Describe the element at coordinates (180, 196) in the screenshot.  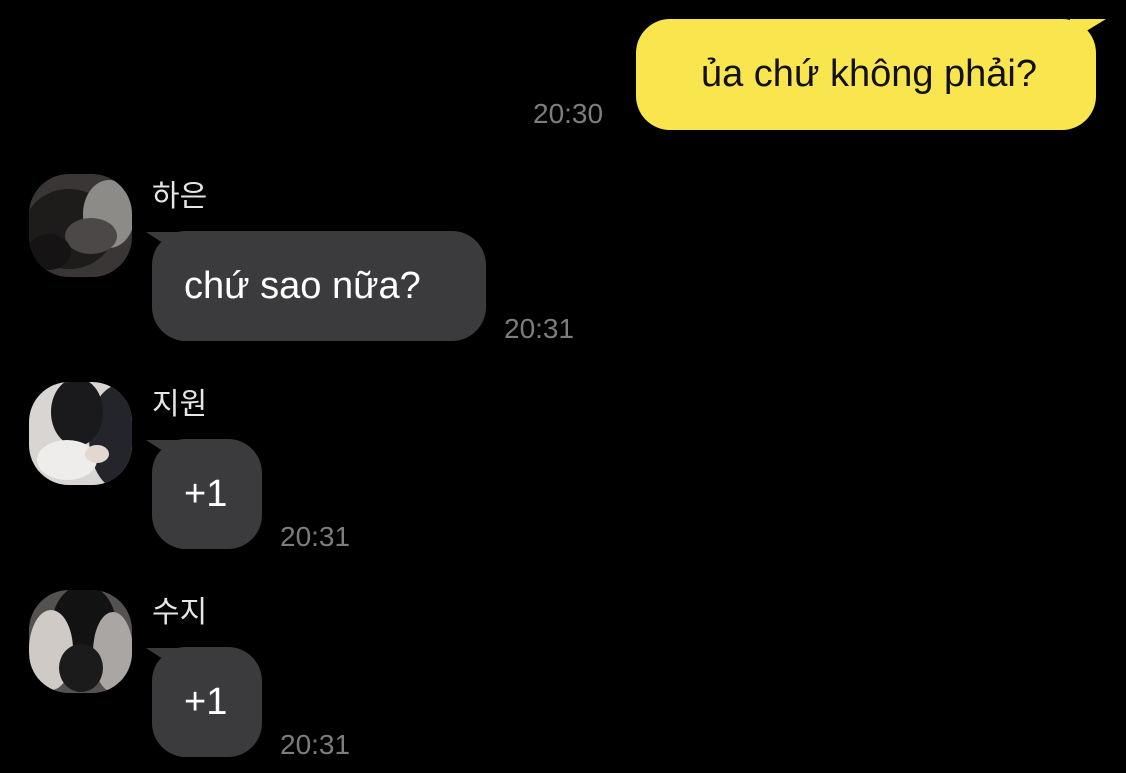
I see `sender-name: 하은` at that location.